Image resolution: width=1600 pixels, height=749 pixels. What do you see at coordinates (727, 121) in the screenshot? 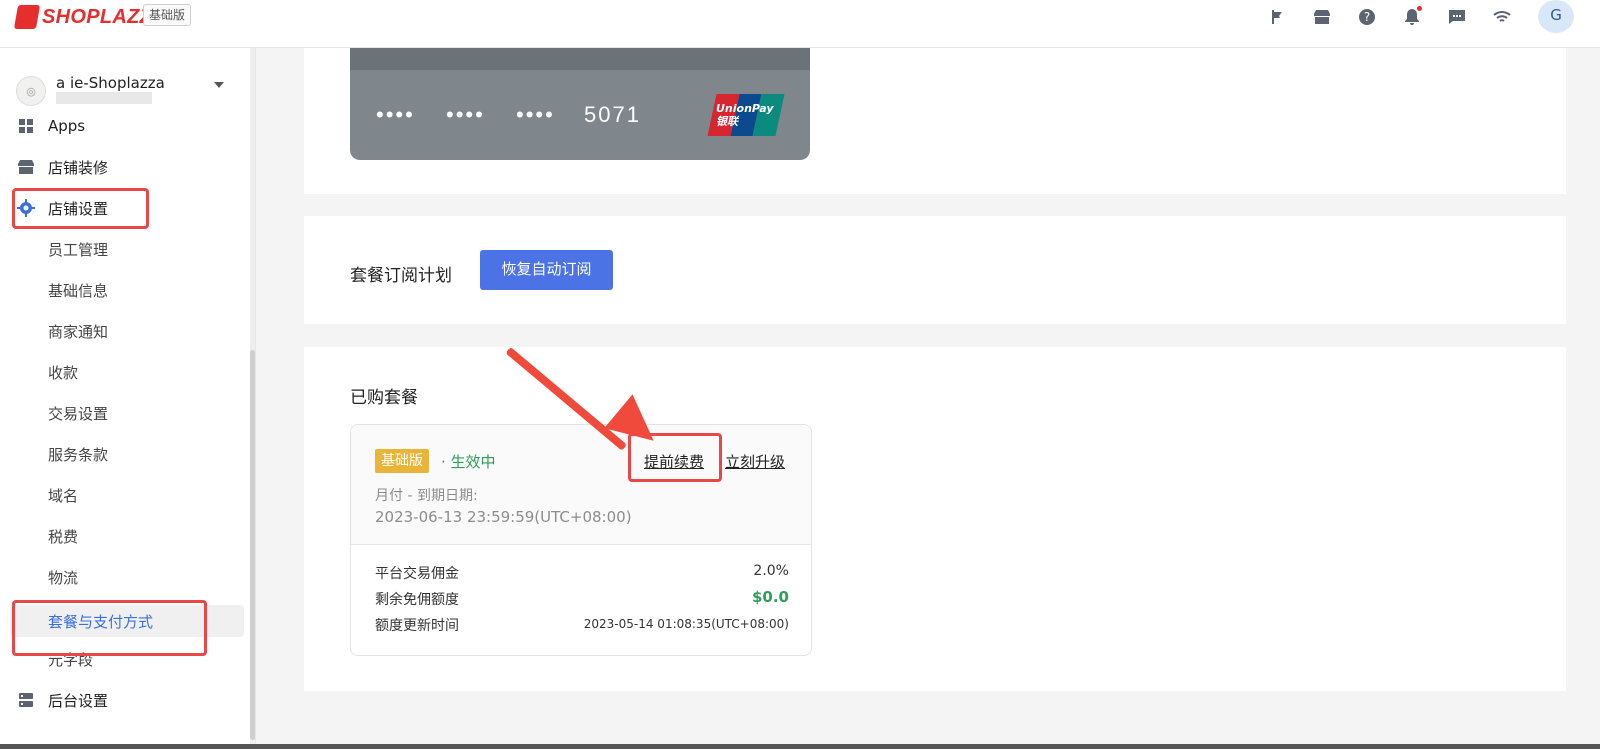
I see `unionpay-brand-cn: 银联` at bounding box center [727, 121].